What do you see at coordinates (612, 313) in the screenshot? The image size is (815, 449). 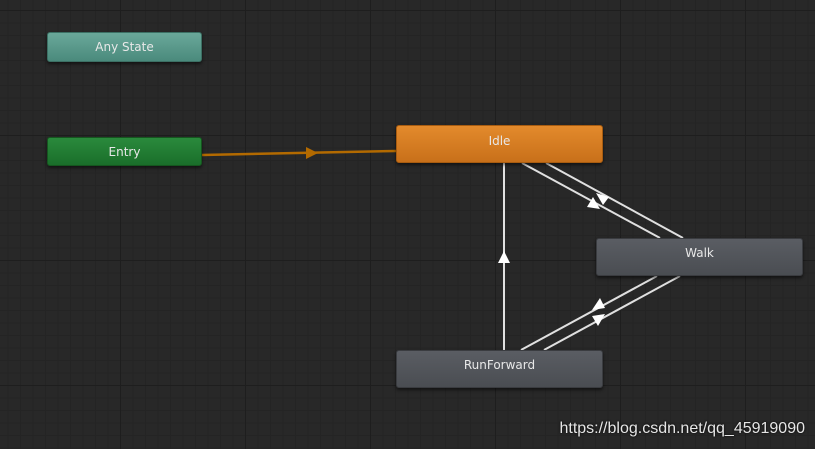 I see `transition-run-to-walk` at bounding box center [612, 313].